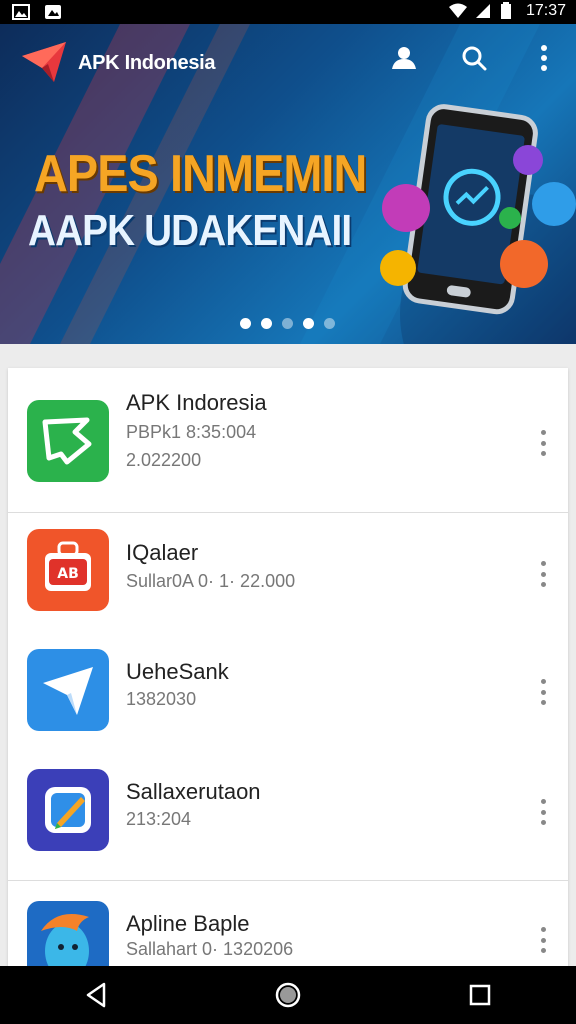  Describe the element at coordinates (193, 791) in the screenshot. I see `app-name: Sallaxerutaon` at that location.